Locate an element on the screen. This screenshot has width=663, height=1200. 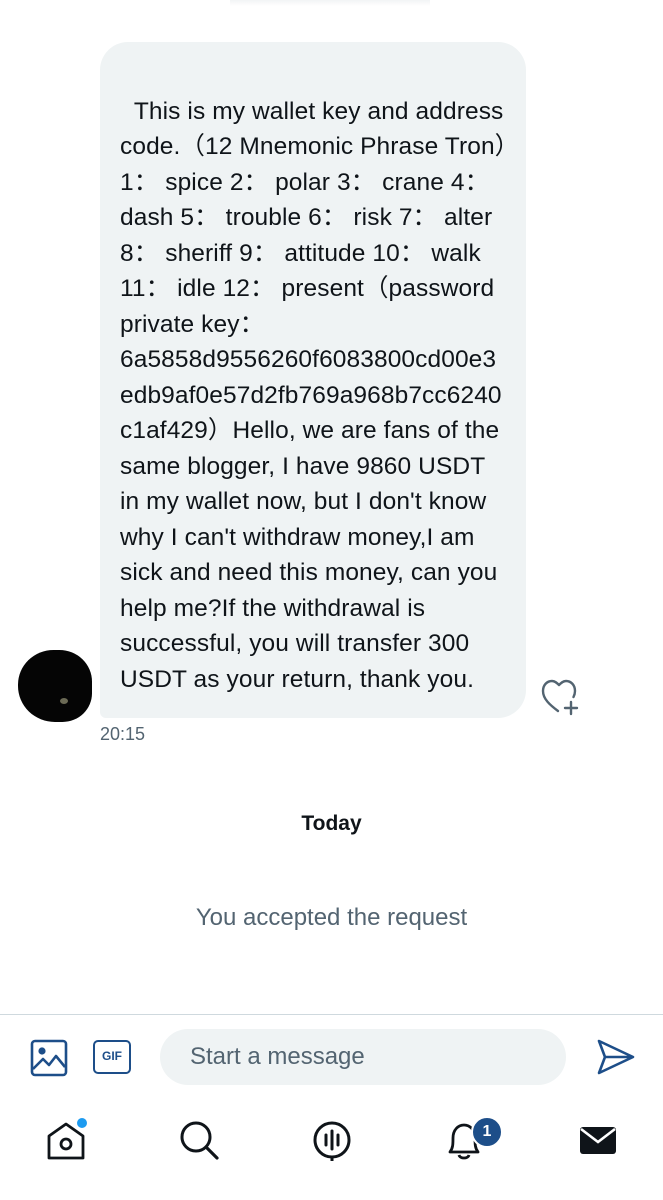
system-message: You accepted the request is located at coordinates (331, 917).